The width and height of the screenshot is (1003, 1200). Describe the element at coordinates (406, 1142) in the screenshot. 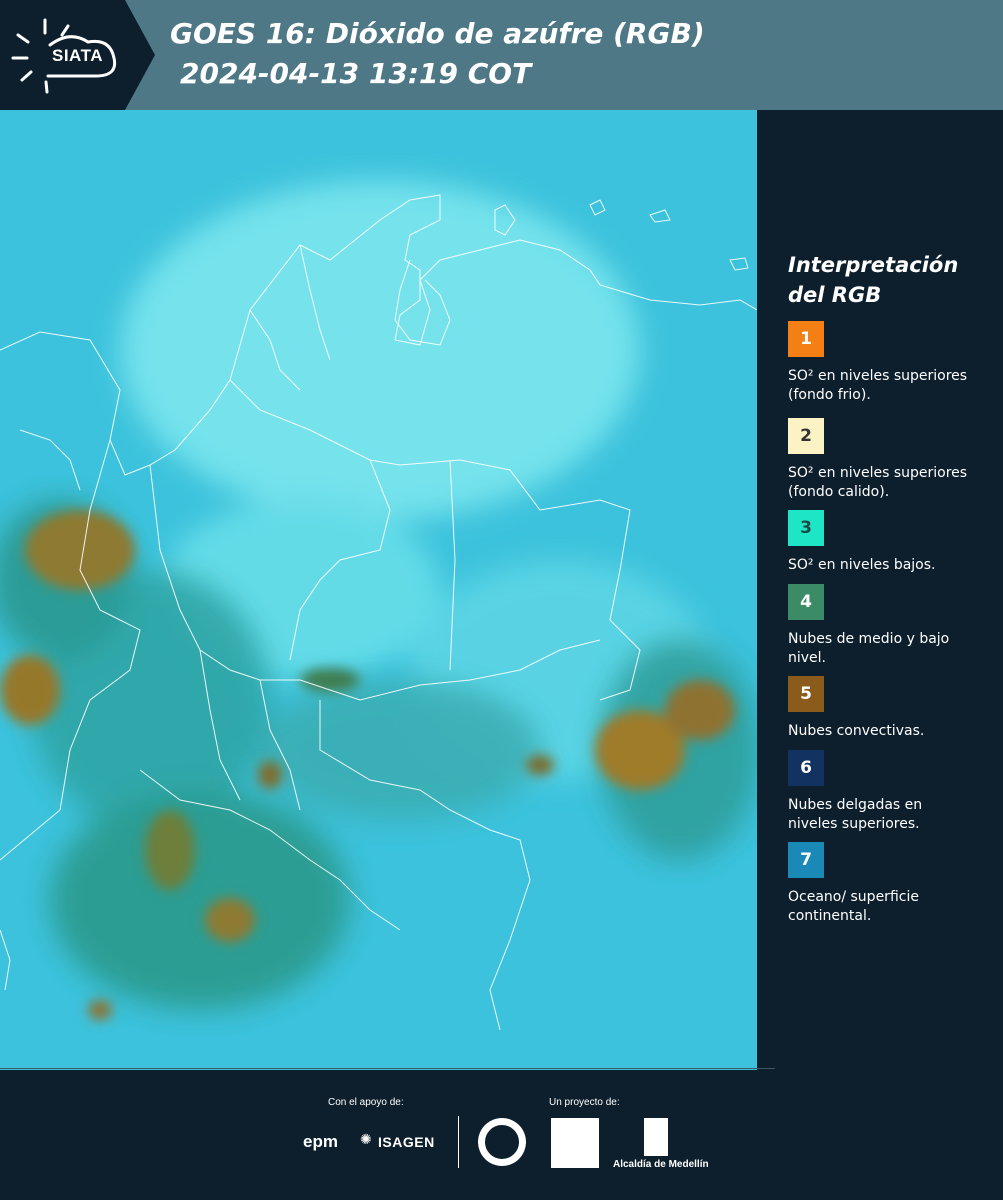

I see `isagen-logo: ISAGEN` at that location.